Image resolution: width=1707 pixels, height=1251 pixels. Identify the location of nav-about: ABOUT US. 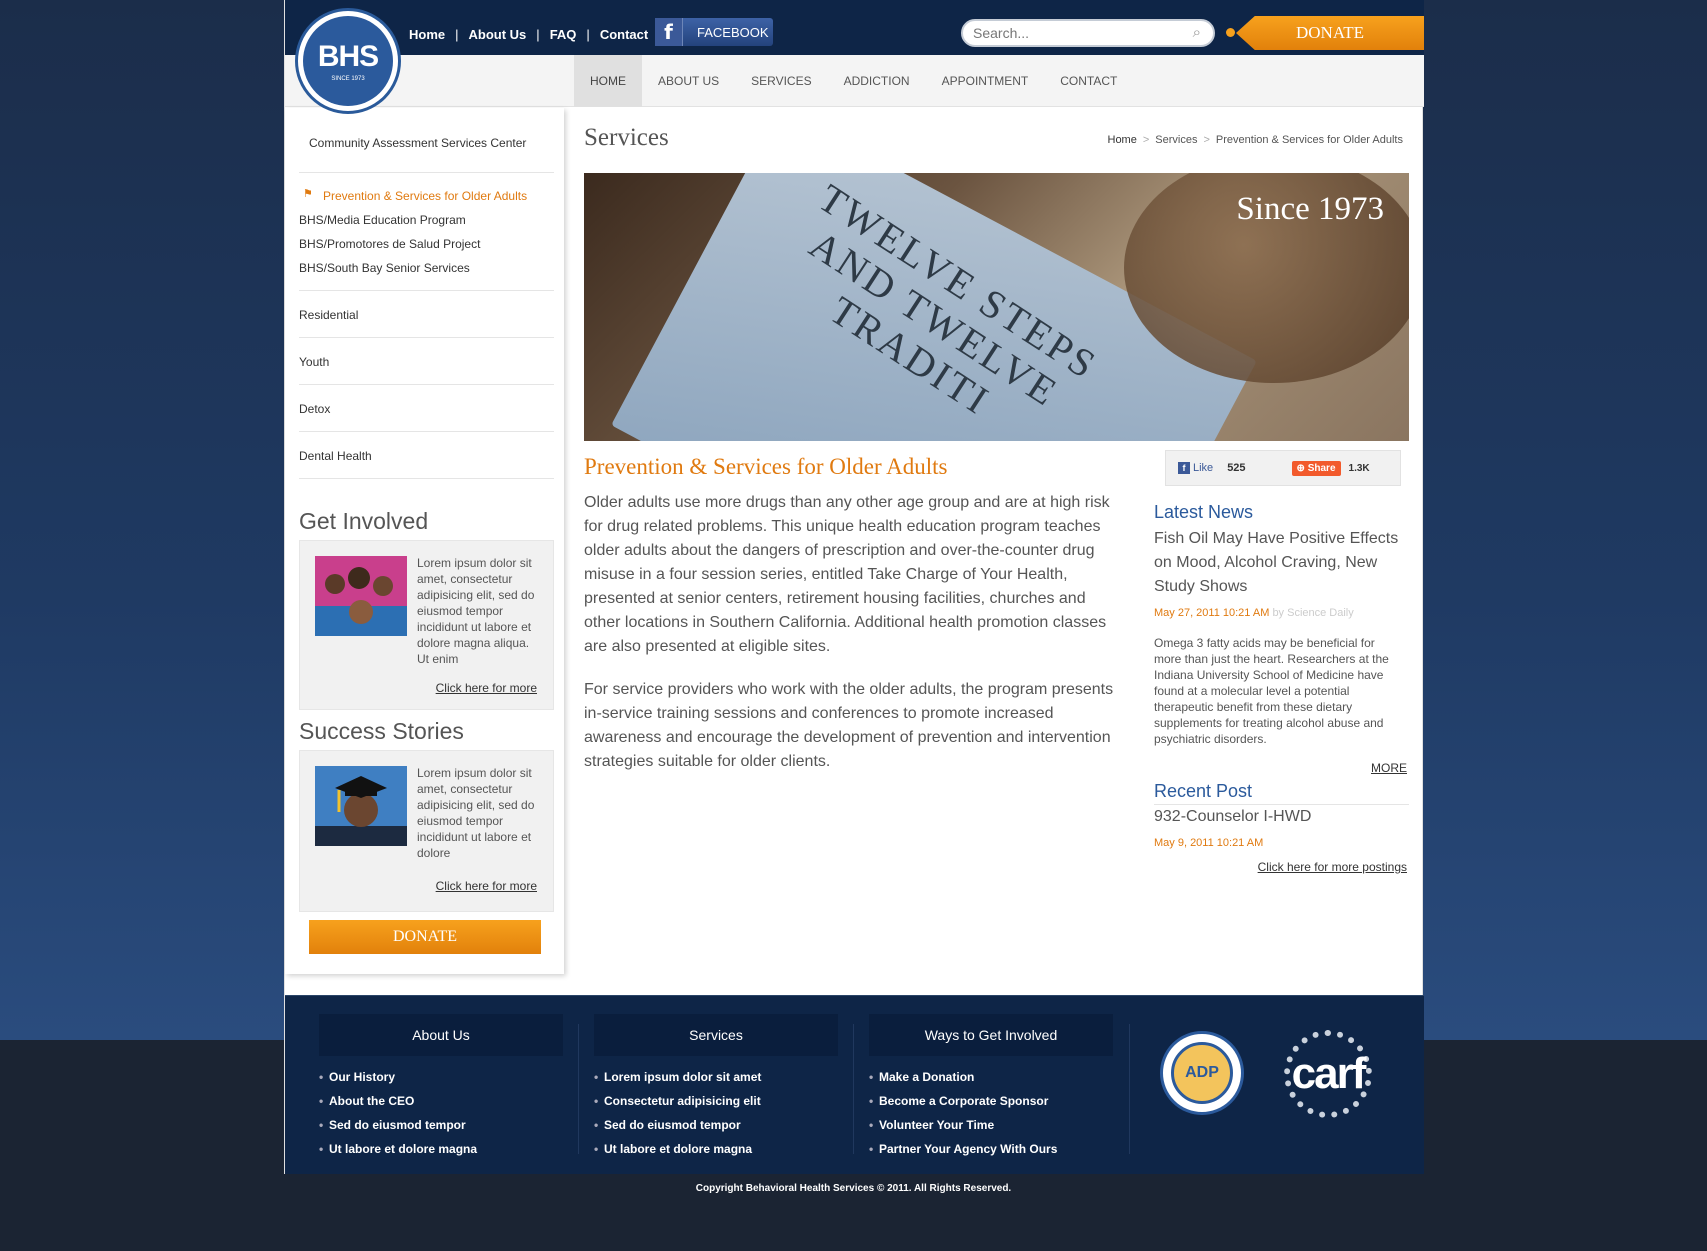
(688, 81).